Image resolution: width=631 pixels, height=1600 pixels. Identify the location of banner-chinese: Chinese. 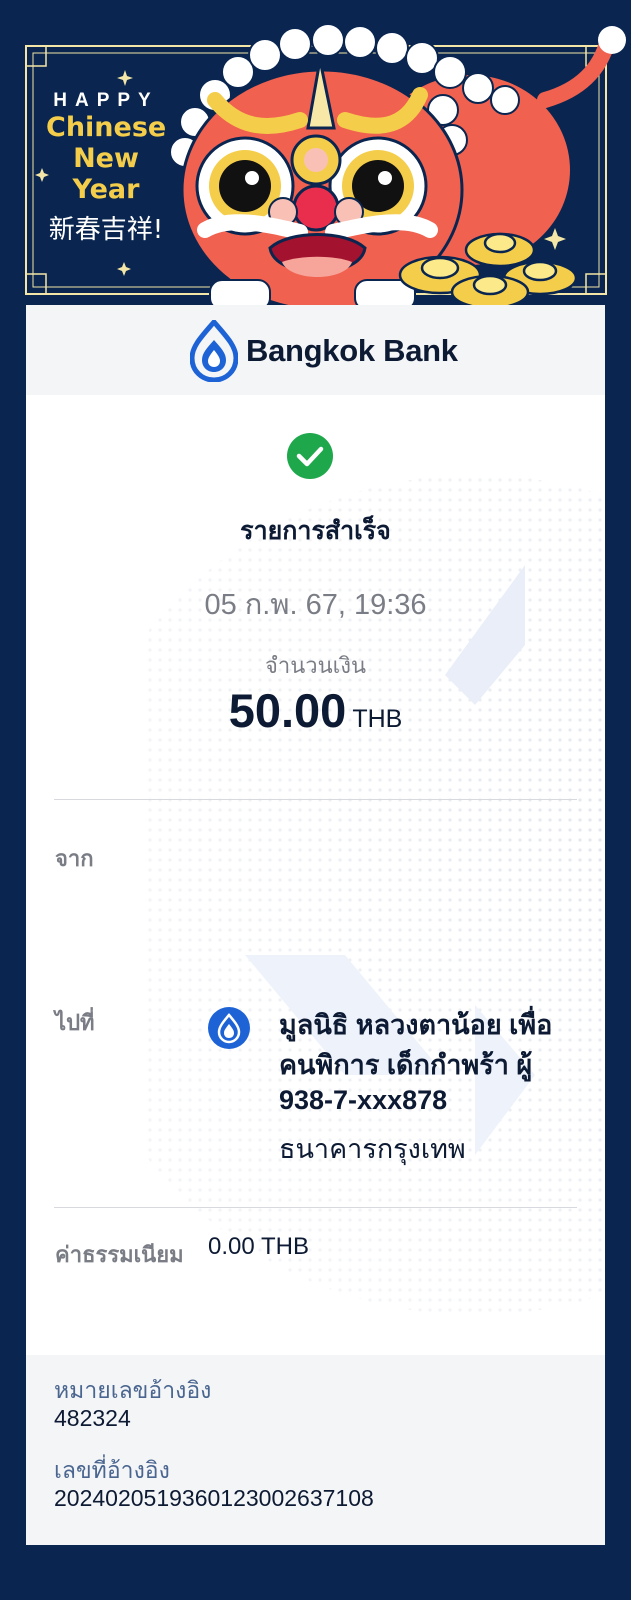
(106, 127).